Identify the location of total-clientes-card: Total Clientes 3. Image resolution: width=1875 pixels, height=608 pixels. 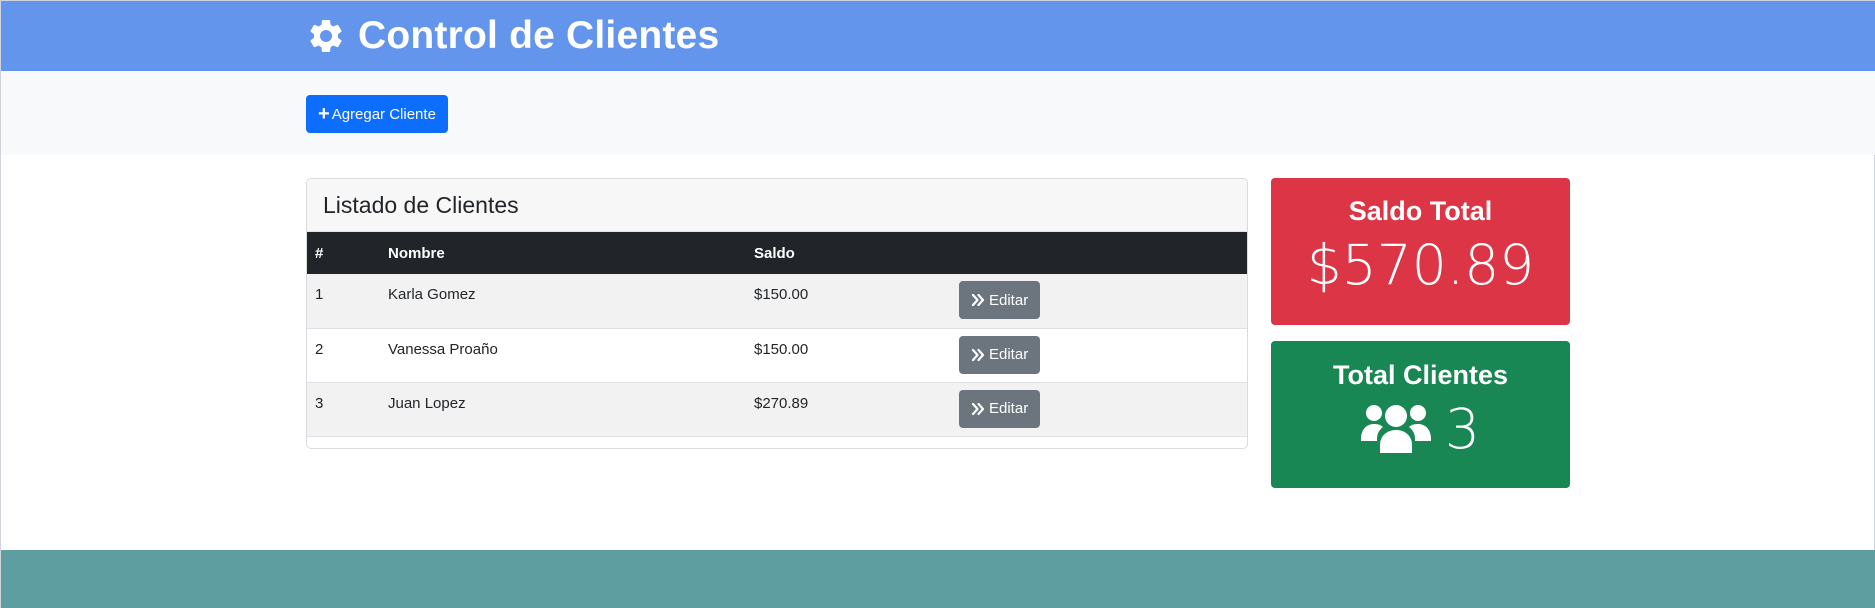
(1420, 414).